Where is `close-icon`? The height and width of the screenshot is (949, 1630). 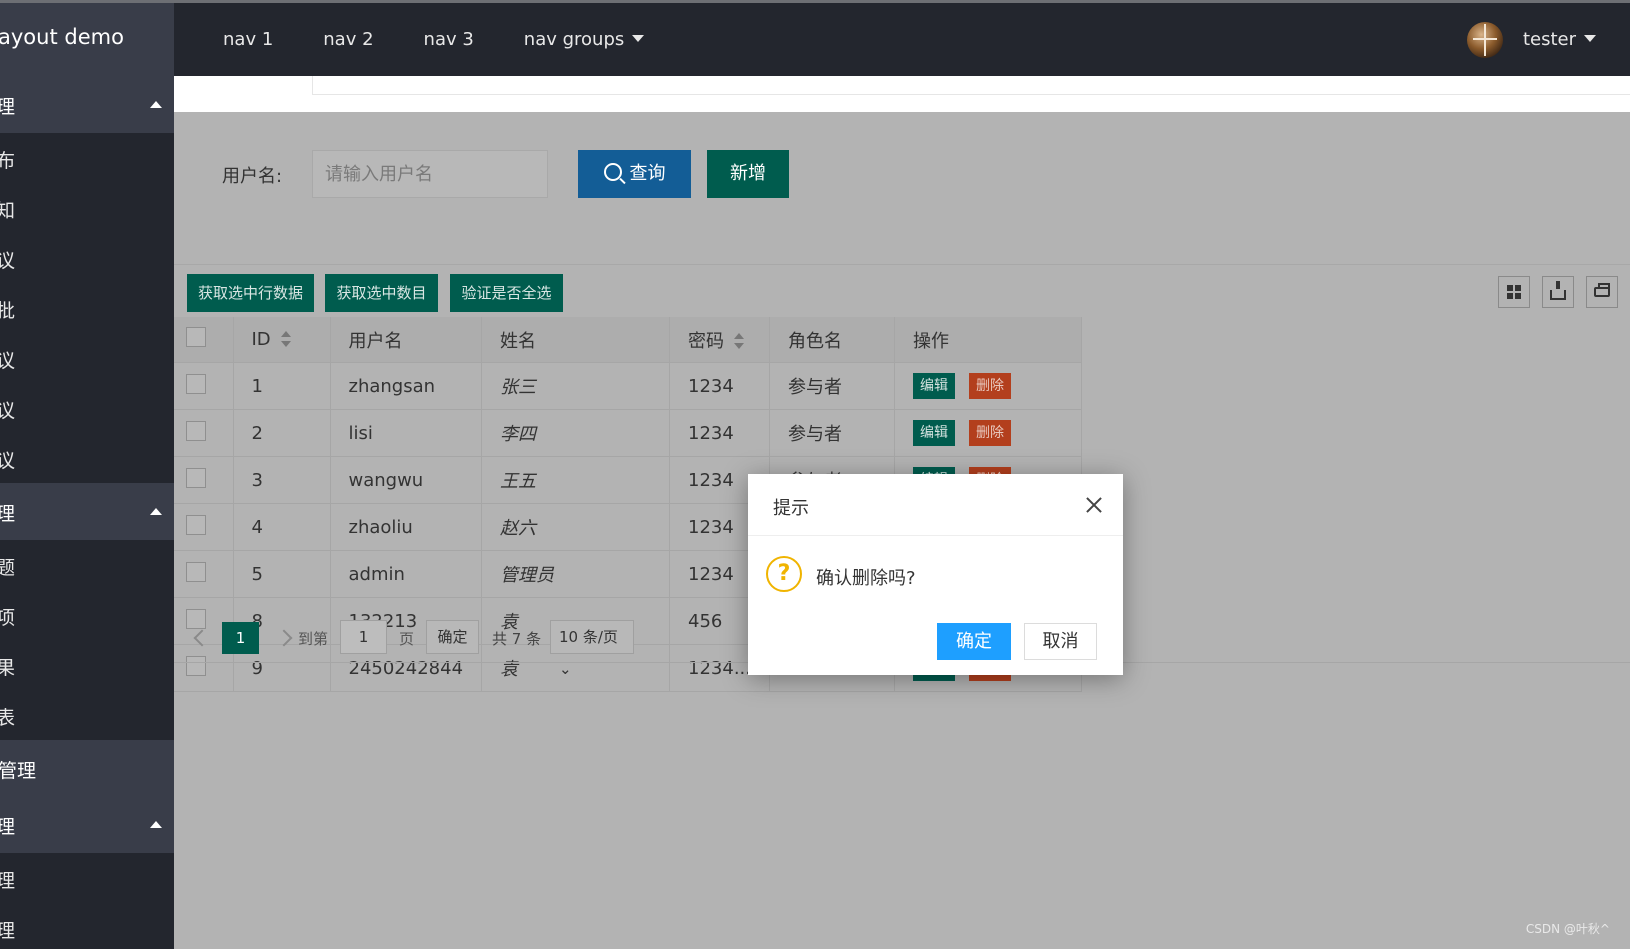
close-icon is located at coordinates (1094, 505).